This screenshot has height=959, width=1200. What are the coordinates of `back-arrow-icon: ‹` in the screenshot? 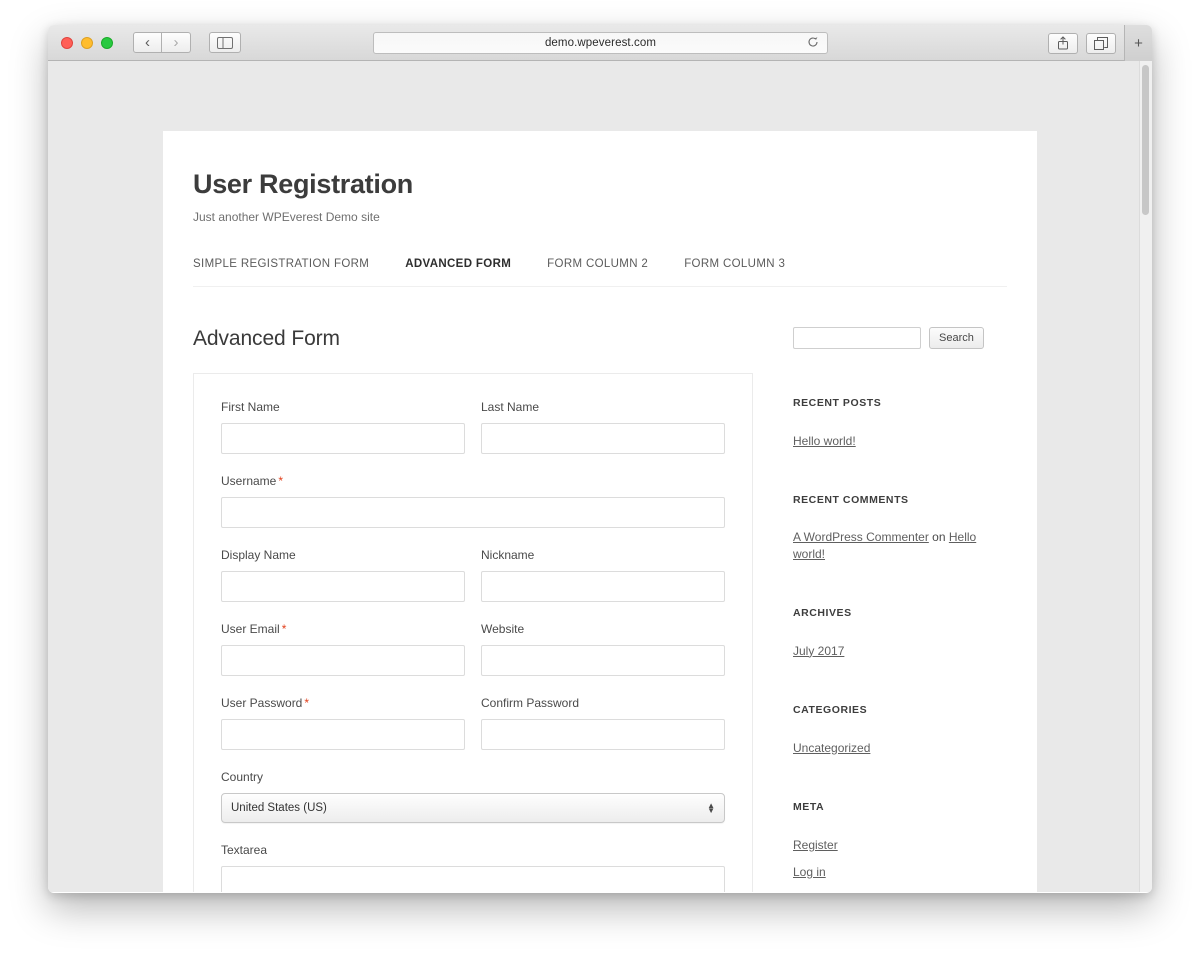 It's located at (147, 42).